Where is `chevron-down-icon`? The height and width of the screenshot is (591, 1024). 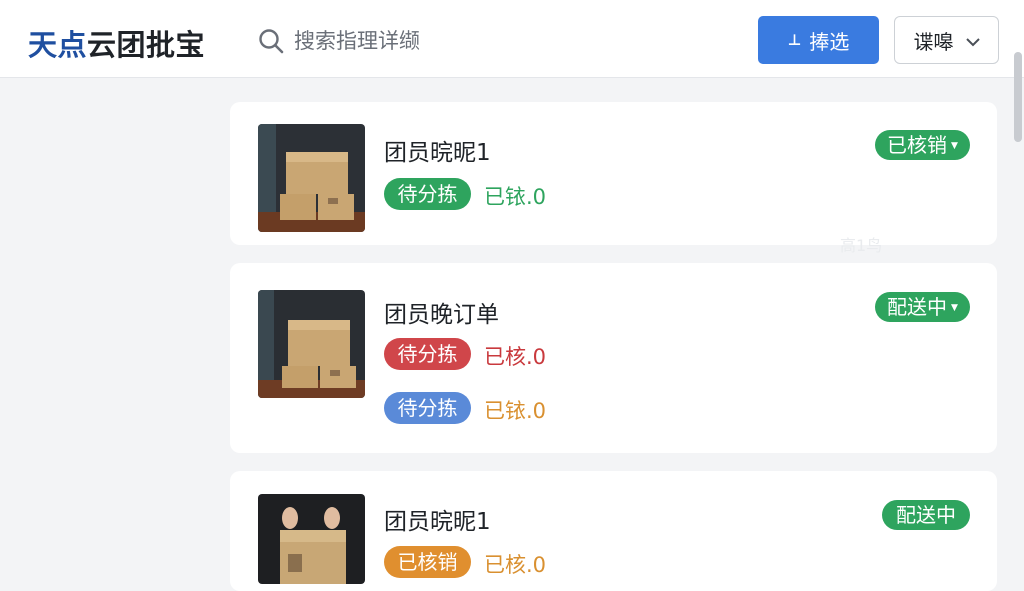
chevron-down-icon is located at coordinates (967, 40).